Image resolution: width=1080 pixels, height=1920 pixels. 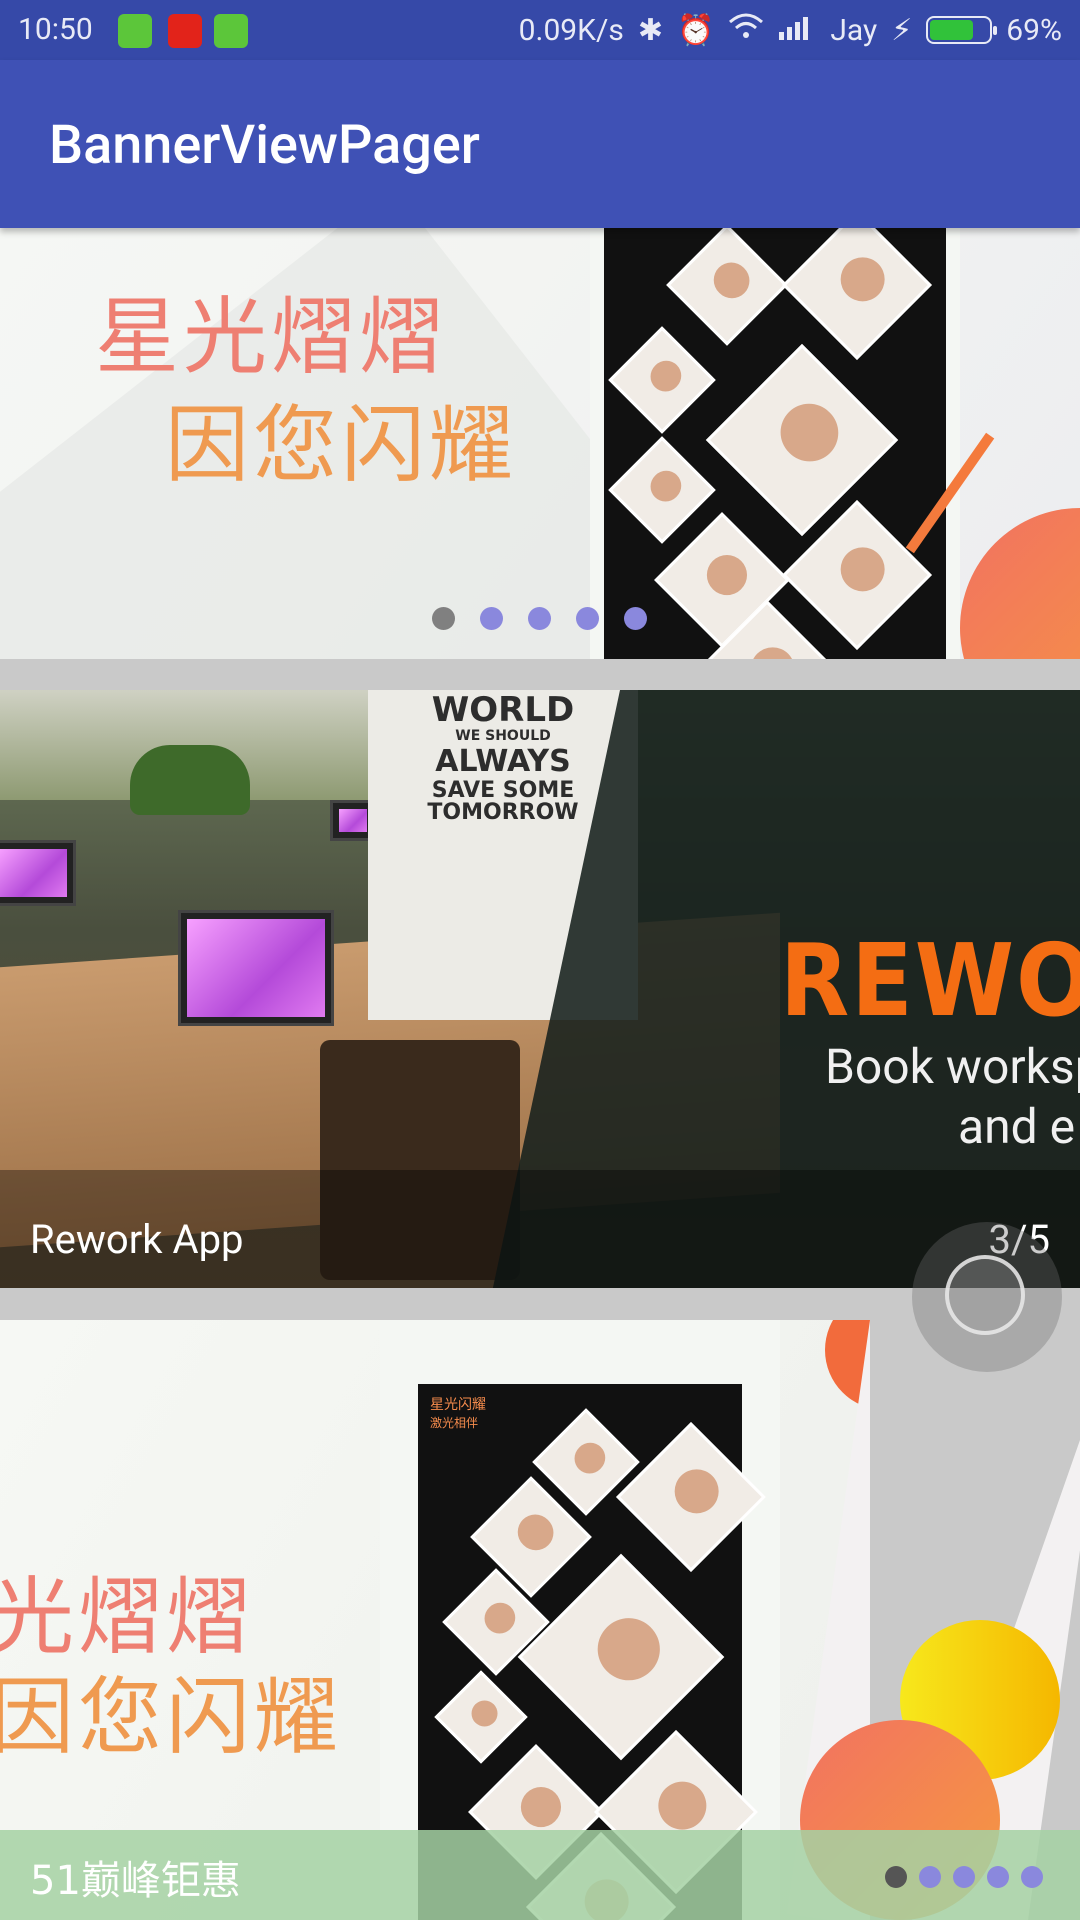 I want to click on decorative-circle, so click(x=1020, y=583).